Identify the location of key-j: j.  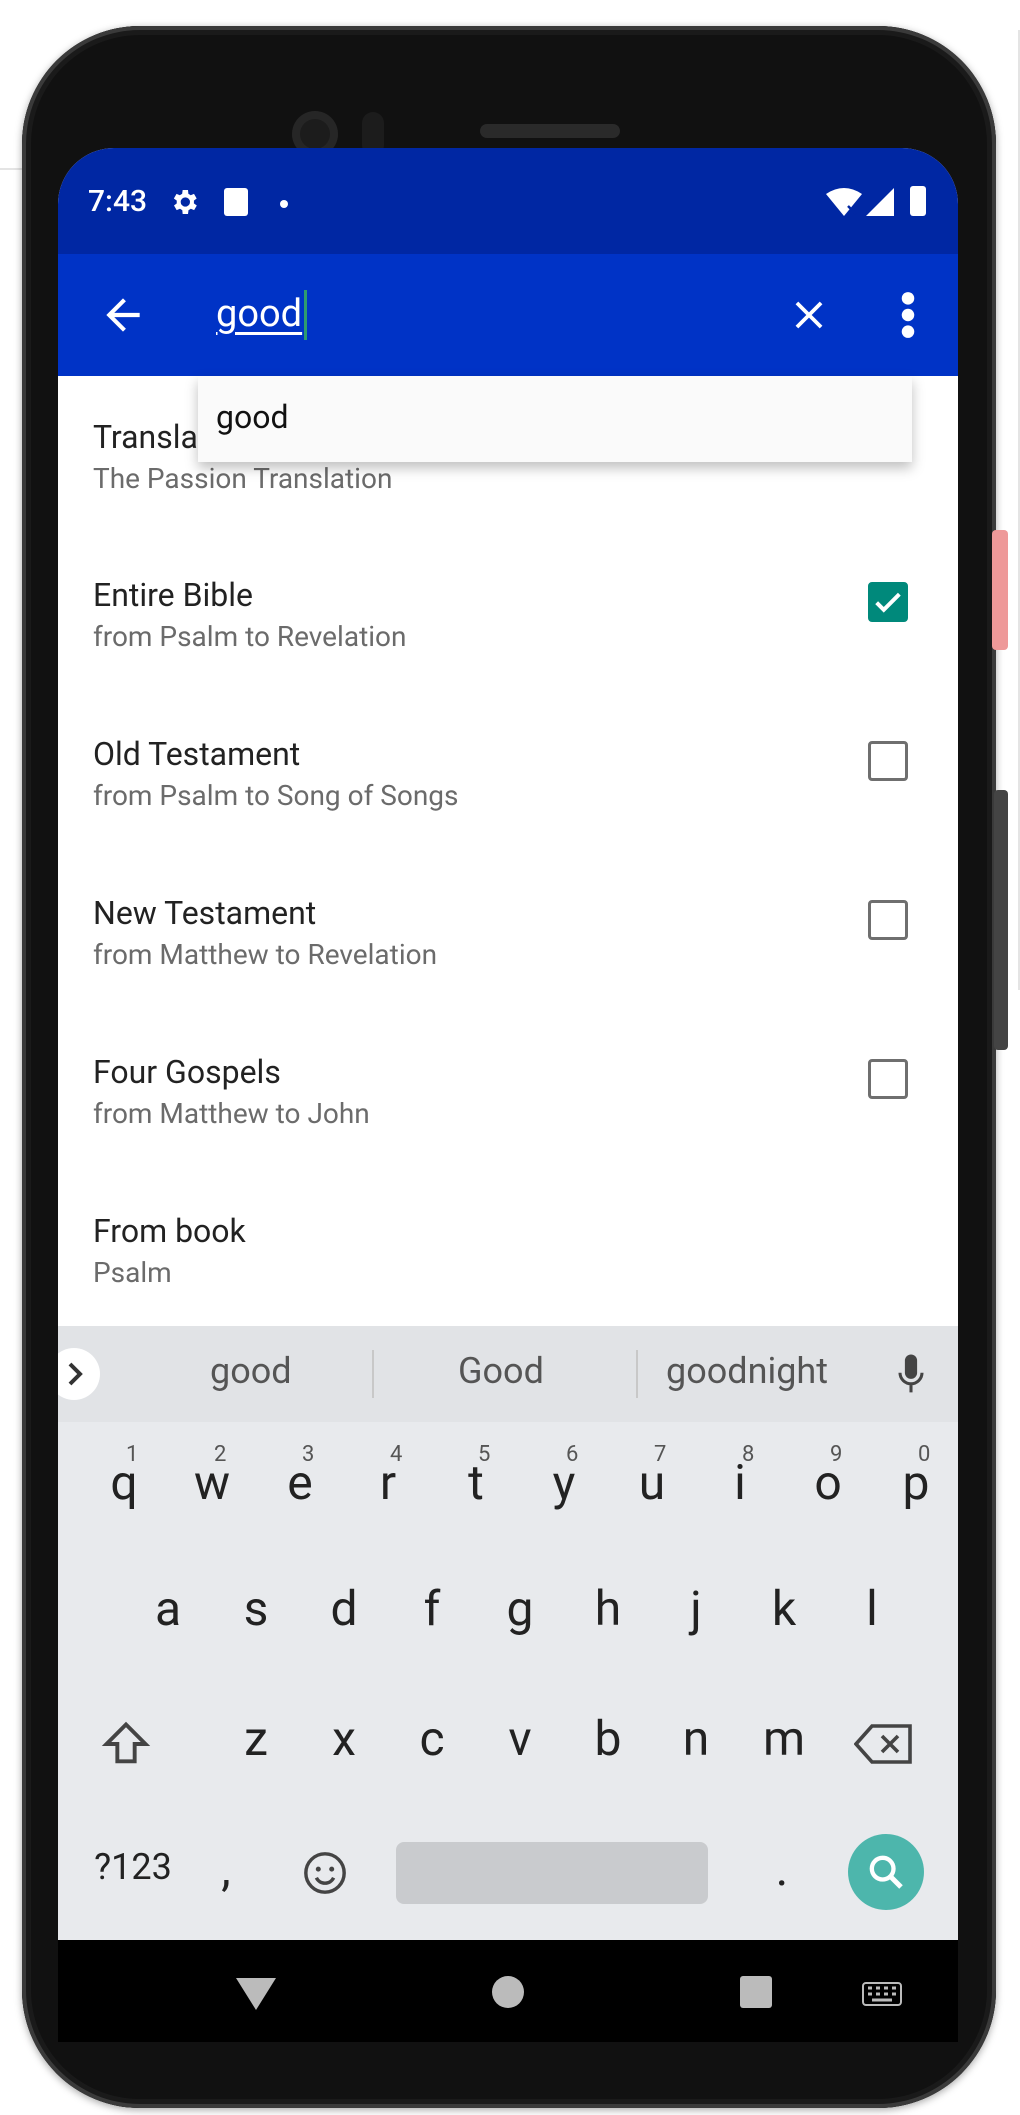
(696, 1608).